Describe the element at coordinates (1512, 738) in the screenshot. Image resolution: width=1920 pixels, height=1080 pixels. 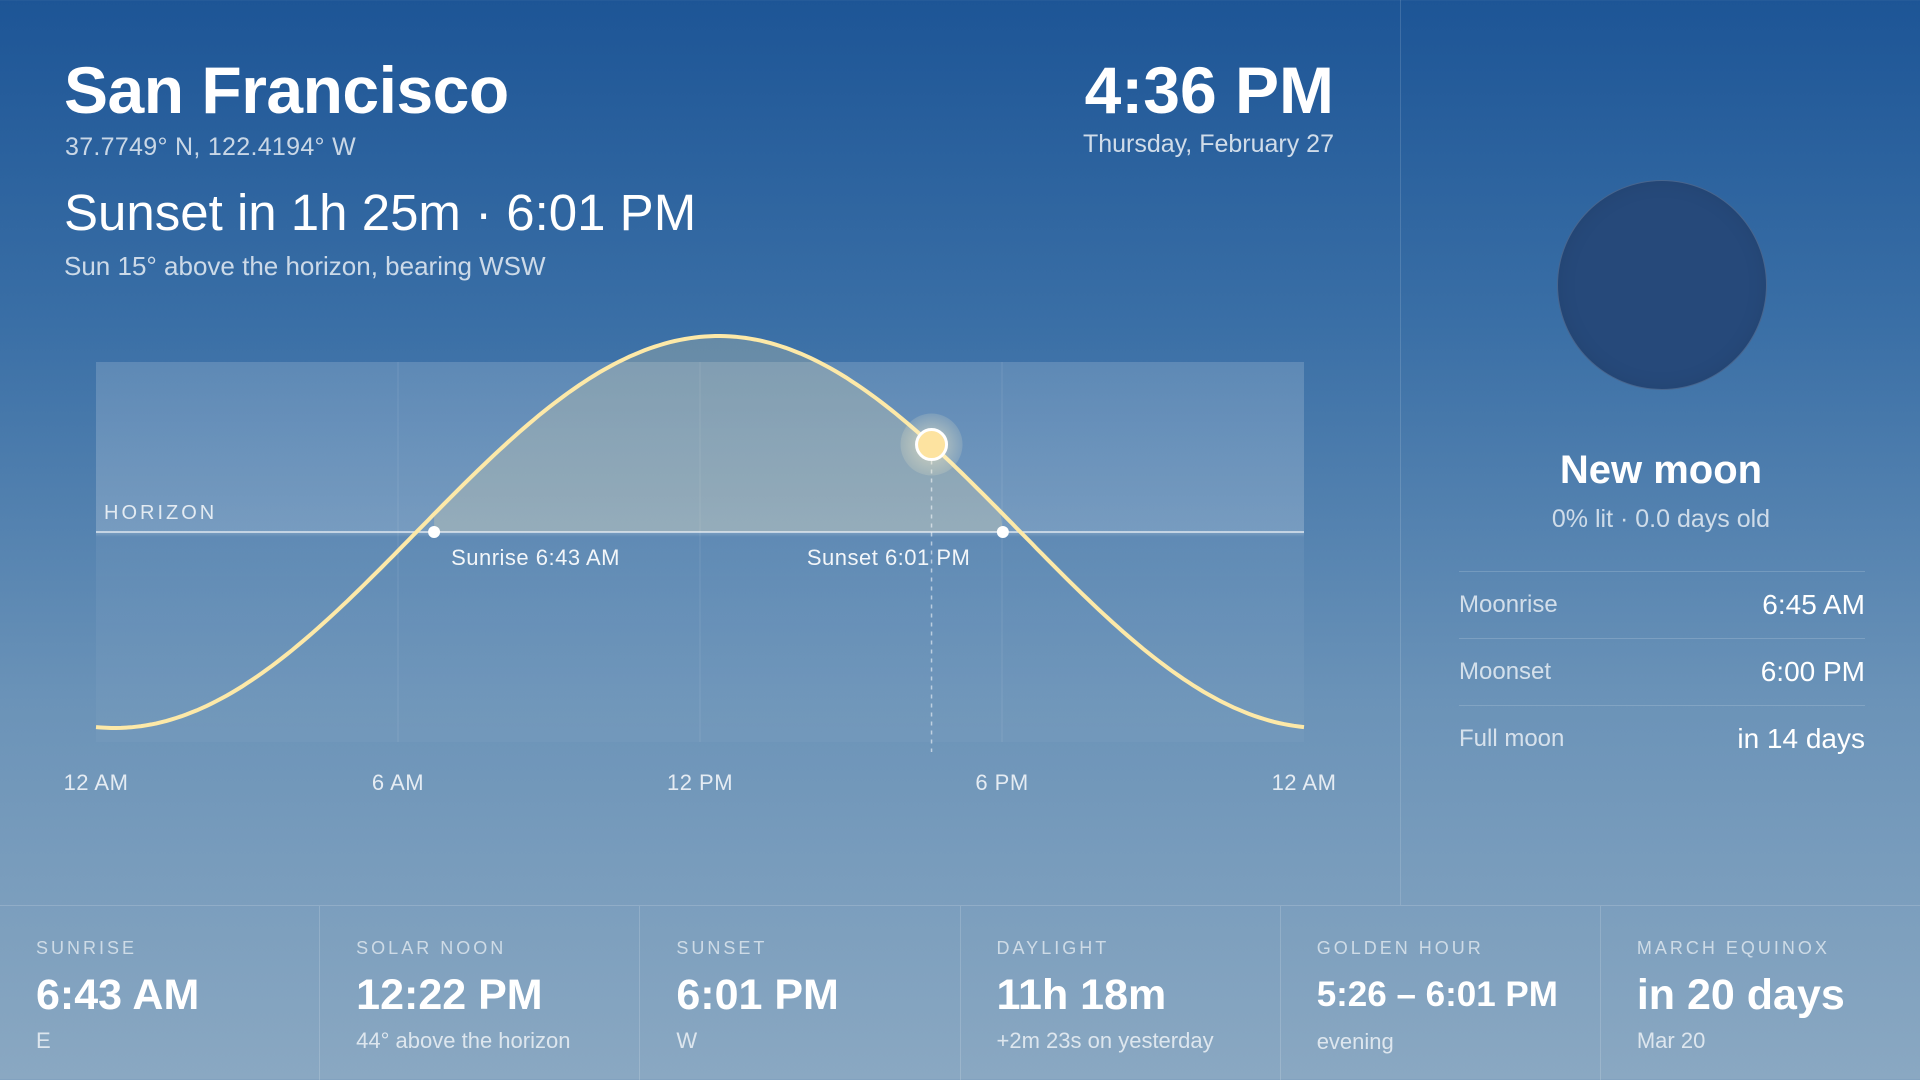
I see `moon-row-label: Full moon` at that location.